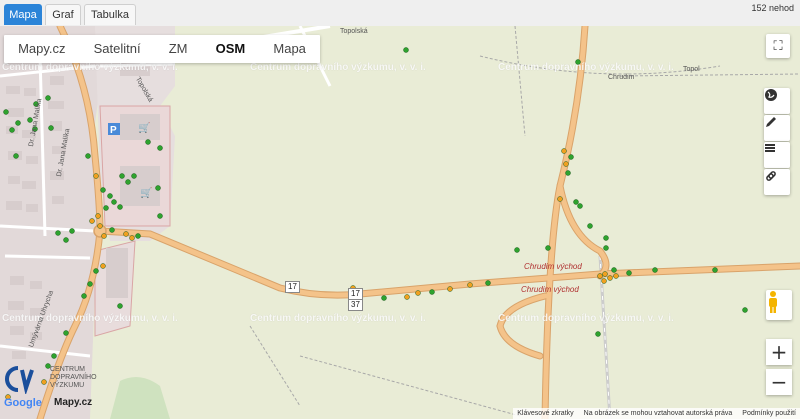 The image size is (800, 419). I want to click on pencil-icon, so click(777, 128).